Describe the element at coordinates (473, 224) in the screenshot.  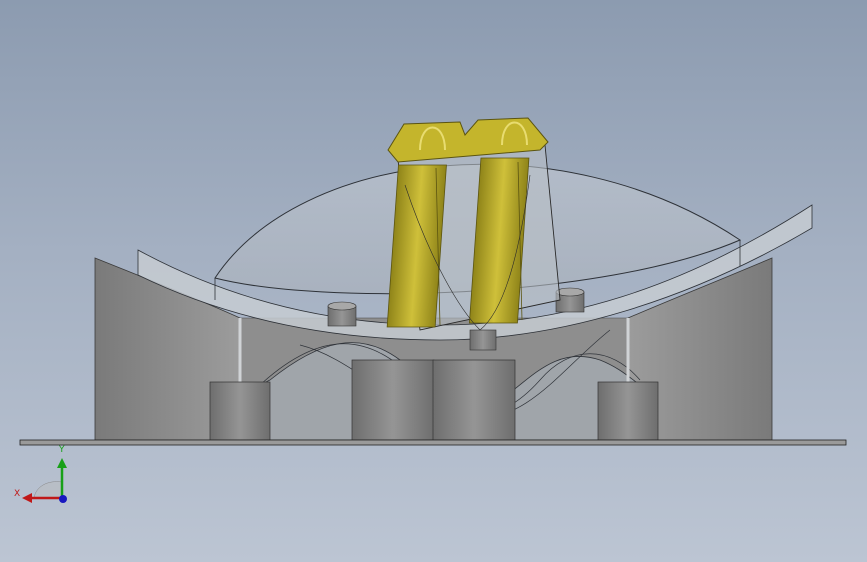
I see `connector-clip` at that location.